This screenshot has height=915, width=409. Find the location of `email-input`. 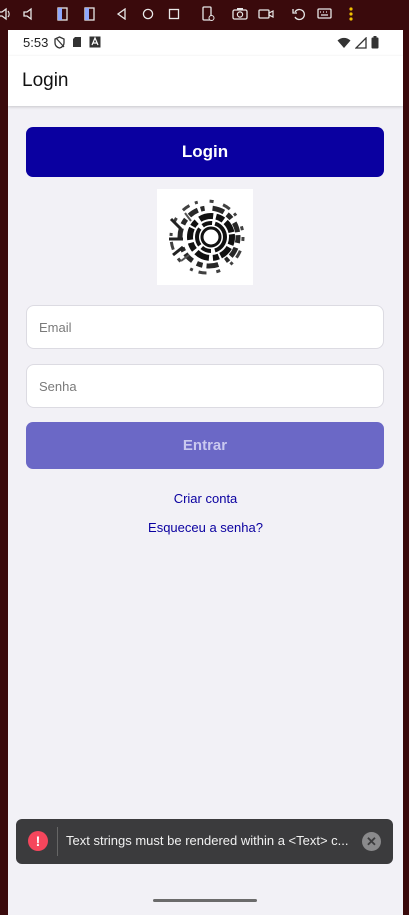

email-input is located at coordinates (204, 327).